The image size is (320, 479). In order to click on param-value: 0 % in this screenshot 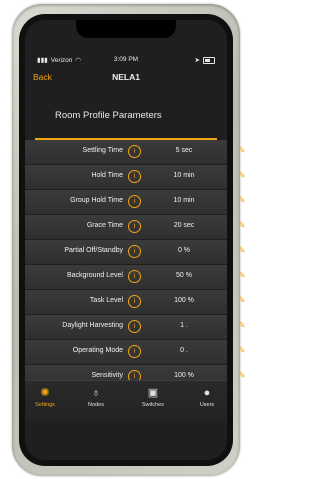, I will do `click(184, 250)`.